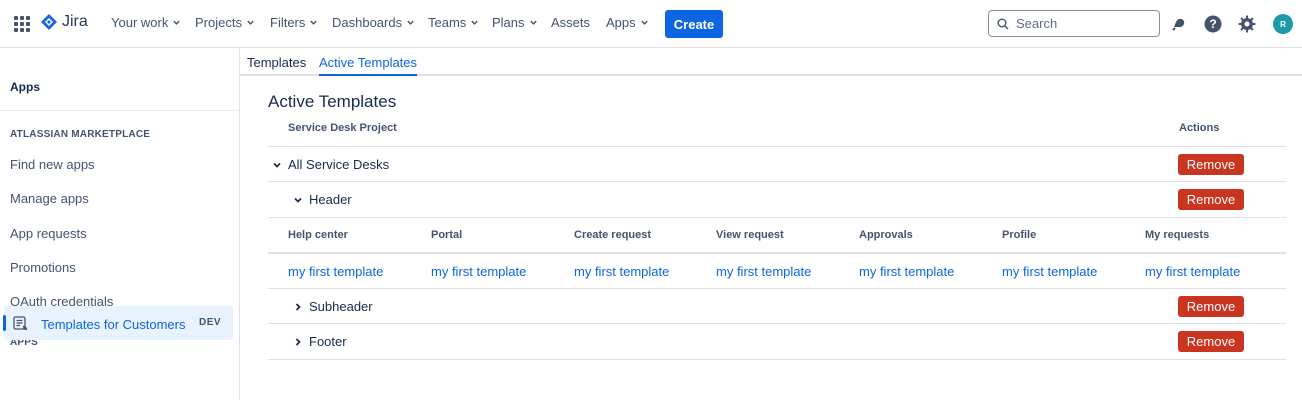 This screenshot has height=400, width=1302. I want to click on nav-label: Apps, so click(621, 22).